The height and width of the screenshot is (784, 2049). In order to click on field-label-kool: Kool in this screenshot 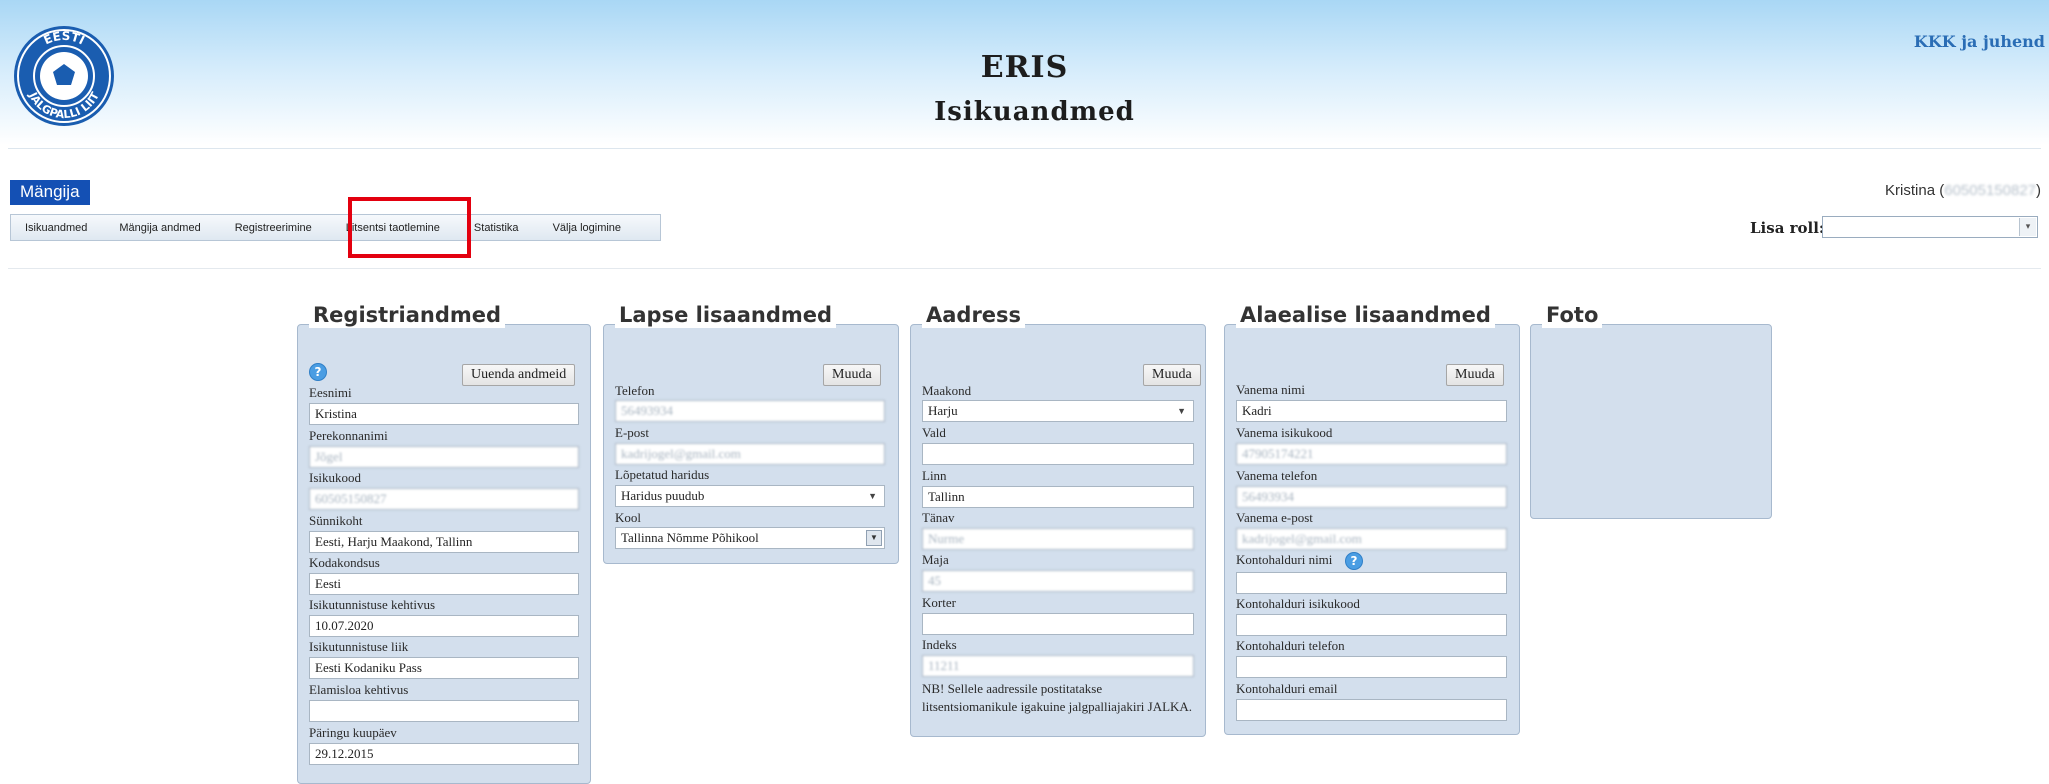, I will do `click(628, 517)`.